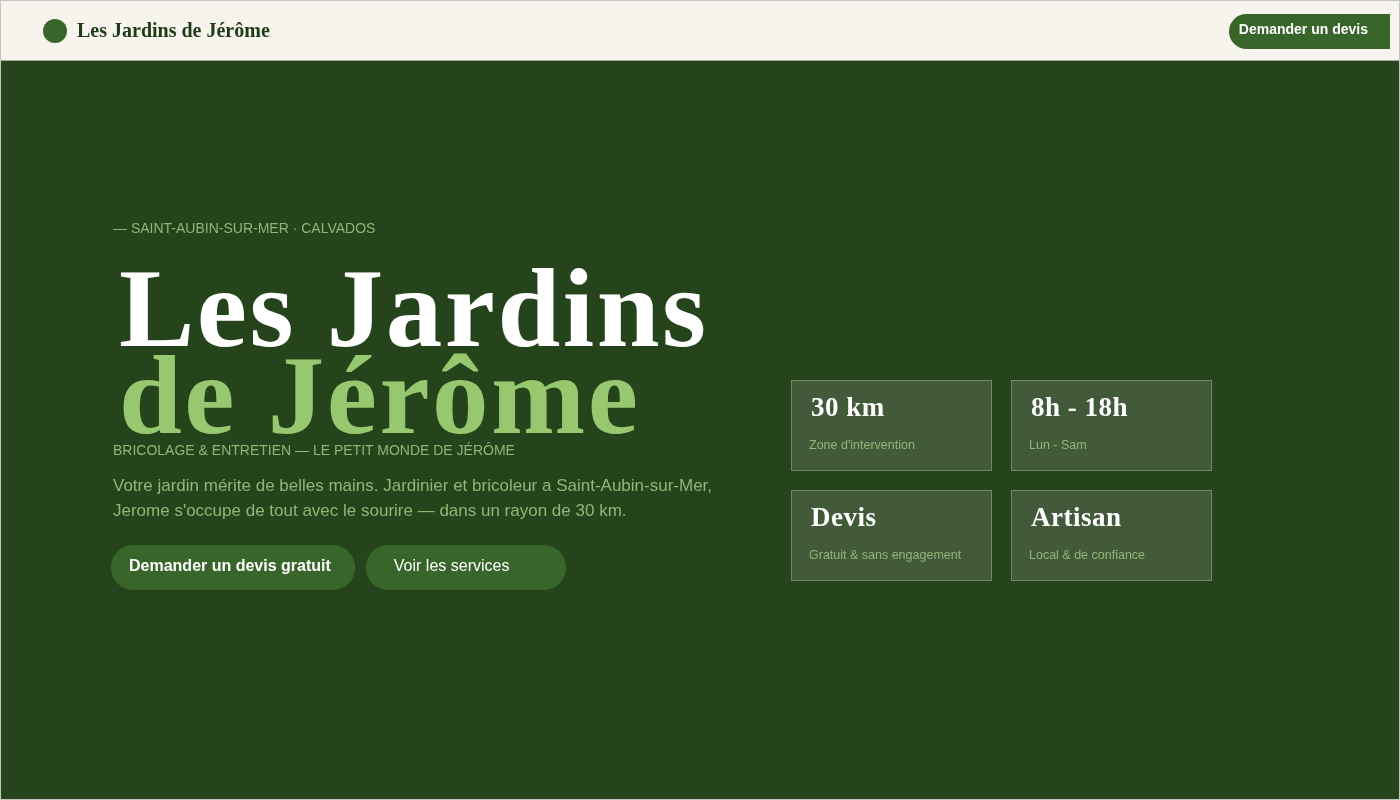  What do you see at coordinates (844, 517) in the screenshot?
I see `stat-value: Devis` at bounding box center [844, 517].